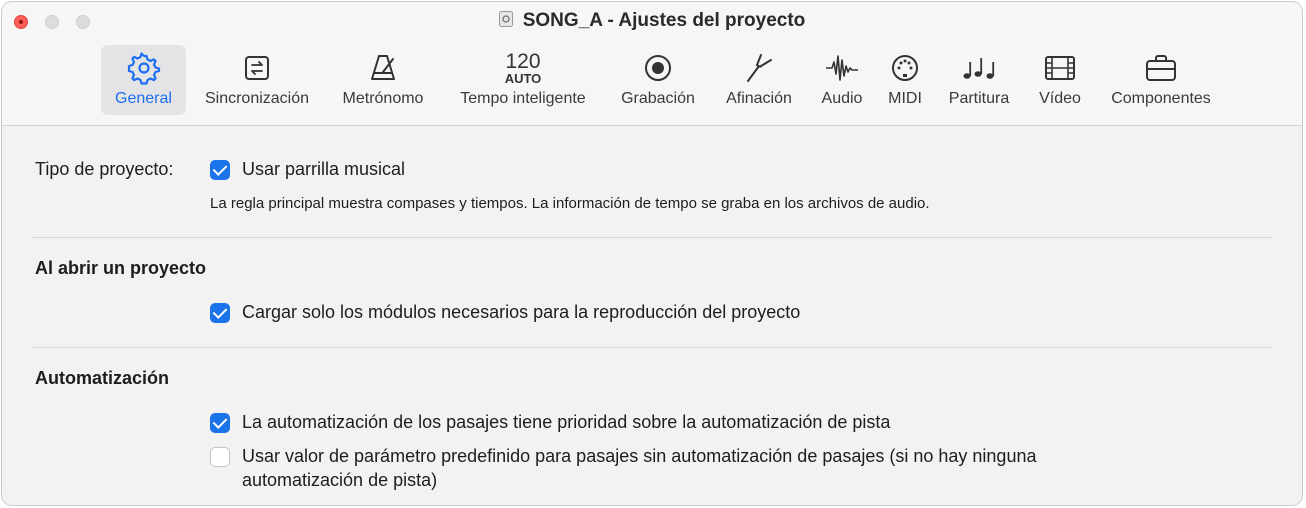 The width and height of the screenshot is (1306, 508). Describe the element at coordinates (383, 98) in the screenshot. I see `tab-metronome-label: Metrónomo` at that location.